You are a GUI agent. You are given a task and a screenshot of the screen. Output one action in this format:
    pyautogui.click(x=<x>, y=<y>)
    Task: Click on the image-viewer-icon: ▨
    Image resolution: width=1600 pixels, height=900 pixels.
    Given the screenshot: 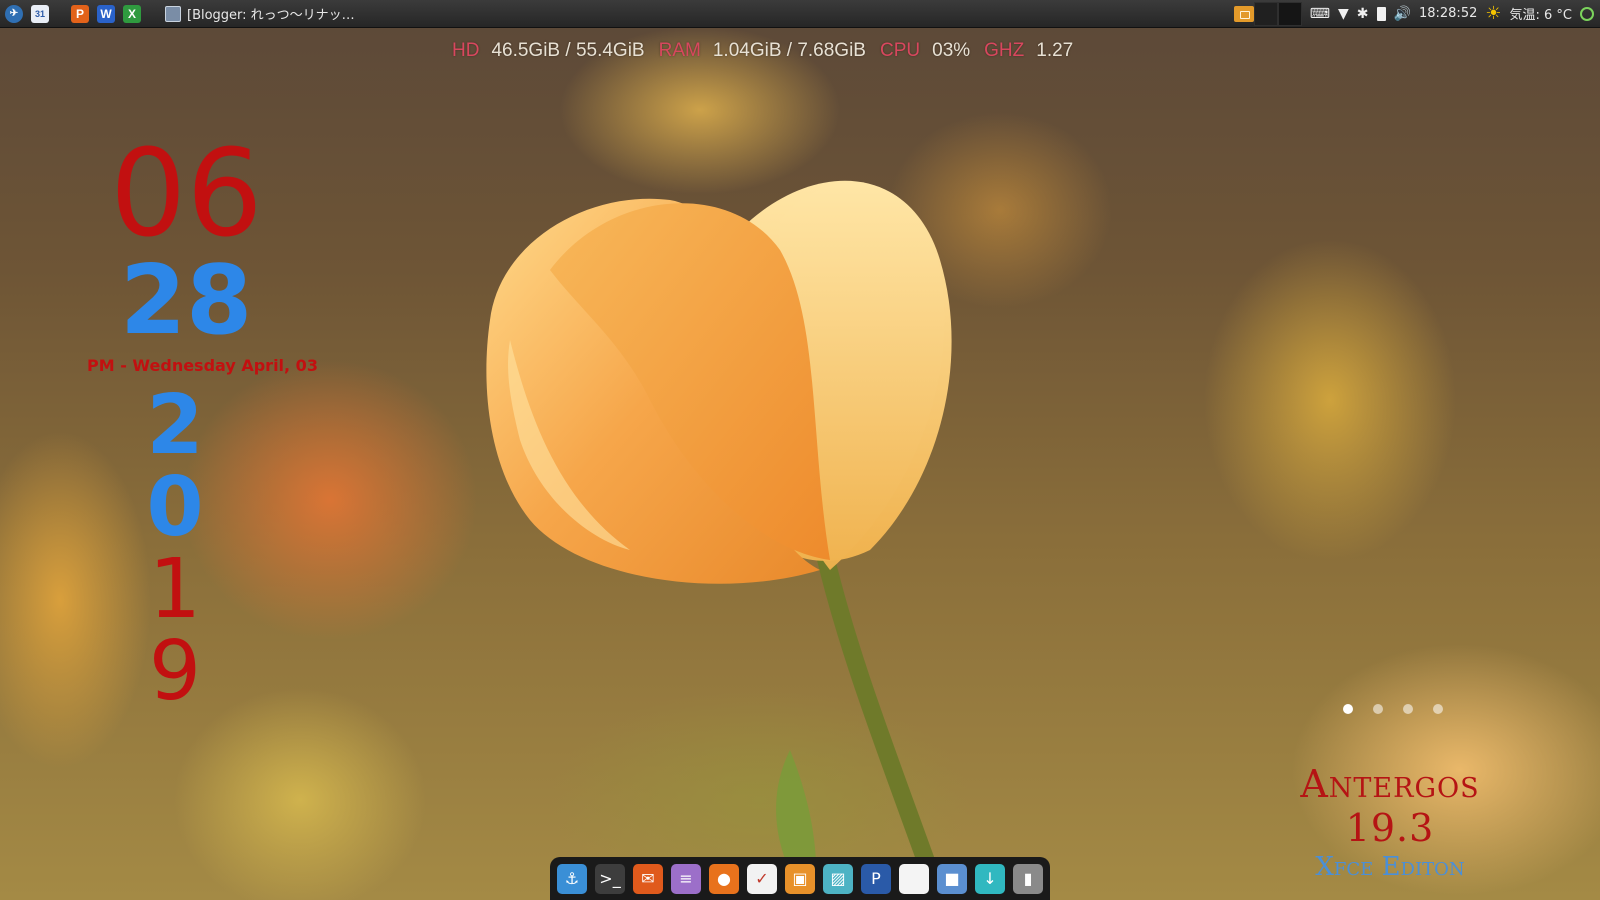 What is the action you would take?
    pyautogui.click(x=838, y=878)
    